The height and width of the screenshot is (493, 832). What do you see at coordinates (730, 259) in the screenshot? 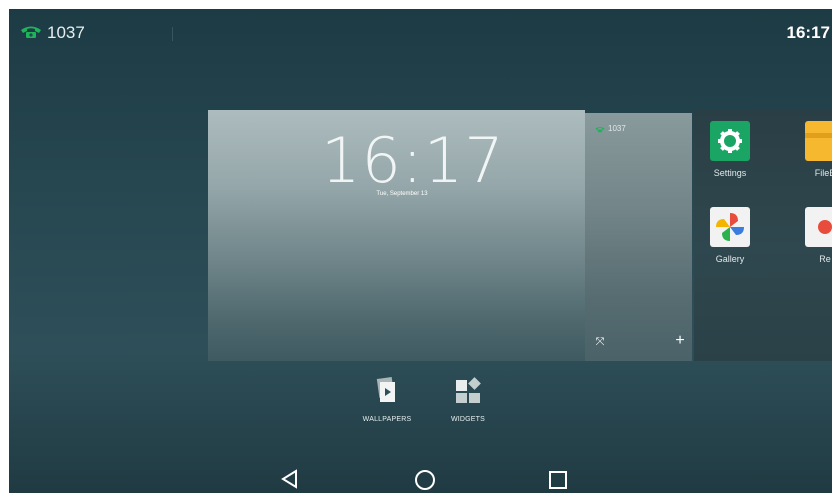
I see `app-label-gallery: Gallery` at bounding box center [730, 259].